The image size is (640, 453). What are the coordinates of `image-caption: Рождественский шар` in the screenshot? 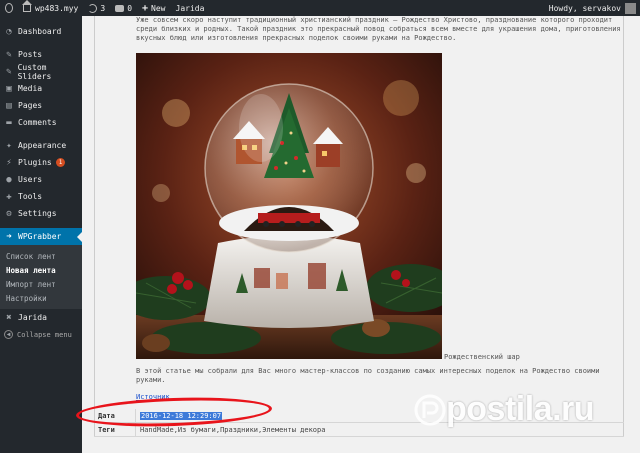 It's located at (482, 357).